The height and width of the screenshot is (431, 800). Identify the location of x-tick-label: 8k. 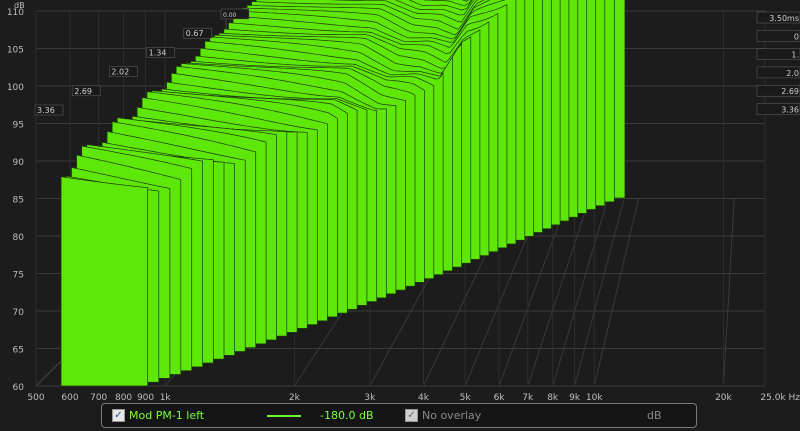
(553, 396).